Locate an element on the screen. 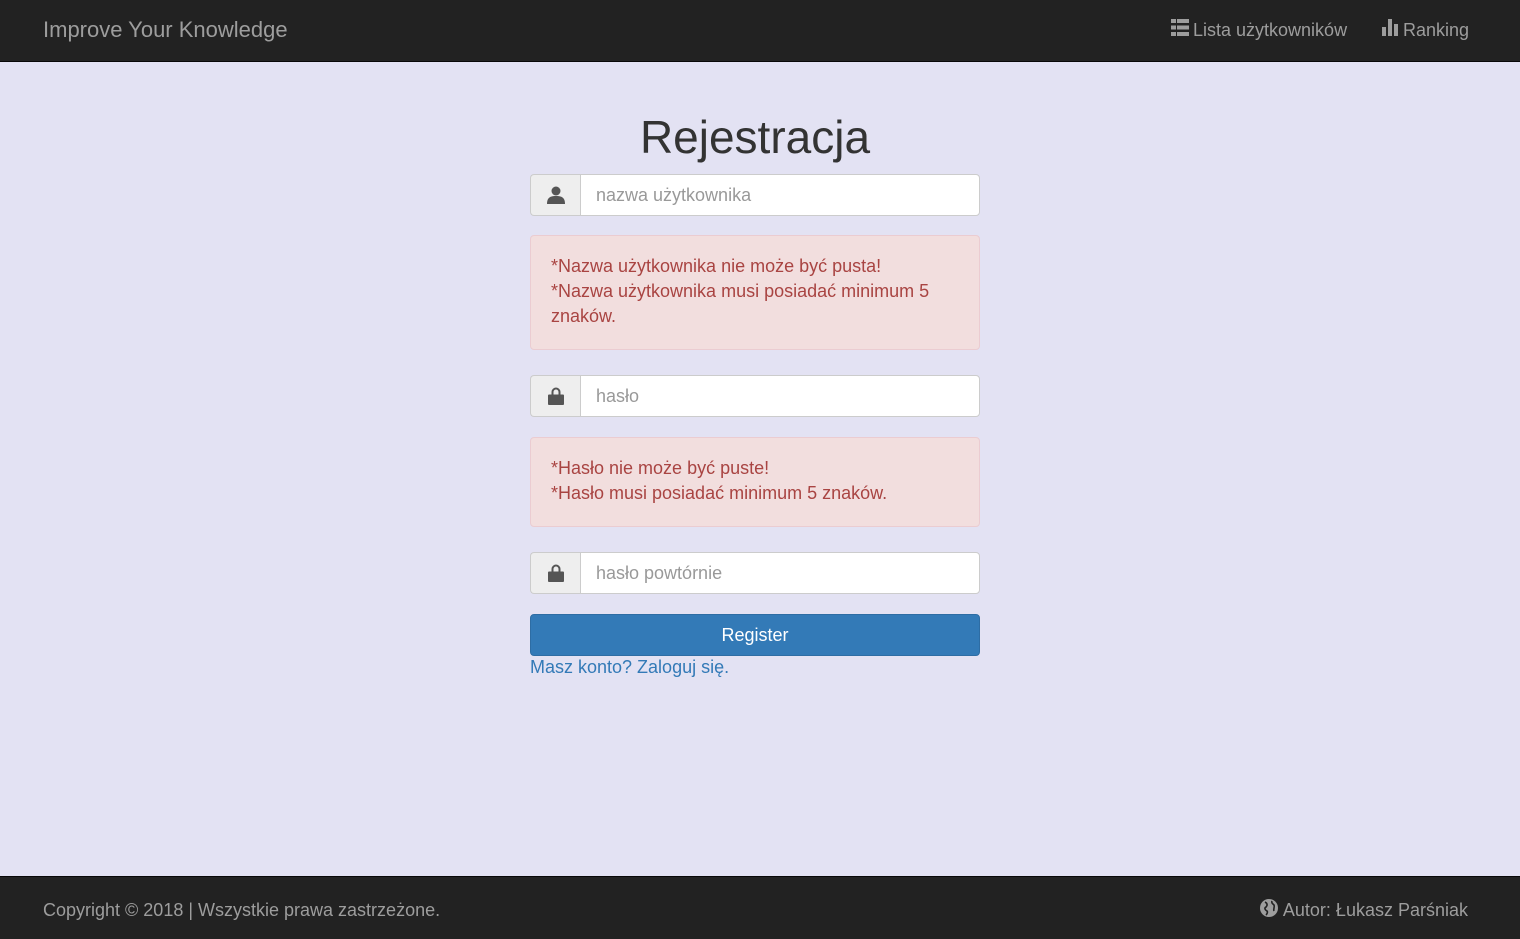 The width and height of the screenshot is (1520, 939). password-group is located at coordinates (755, 396).